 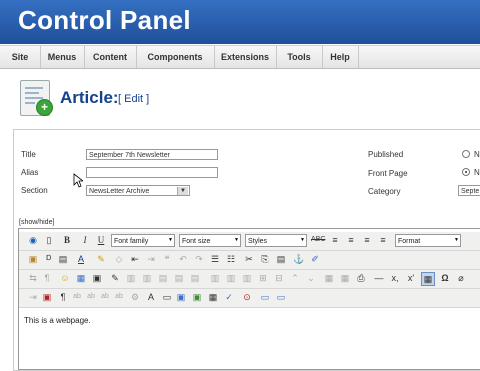 I want to click on strikethrough-icon: ABC, so click(x=318, y=240).